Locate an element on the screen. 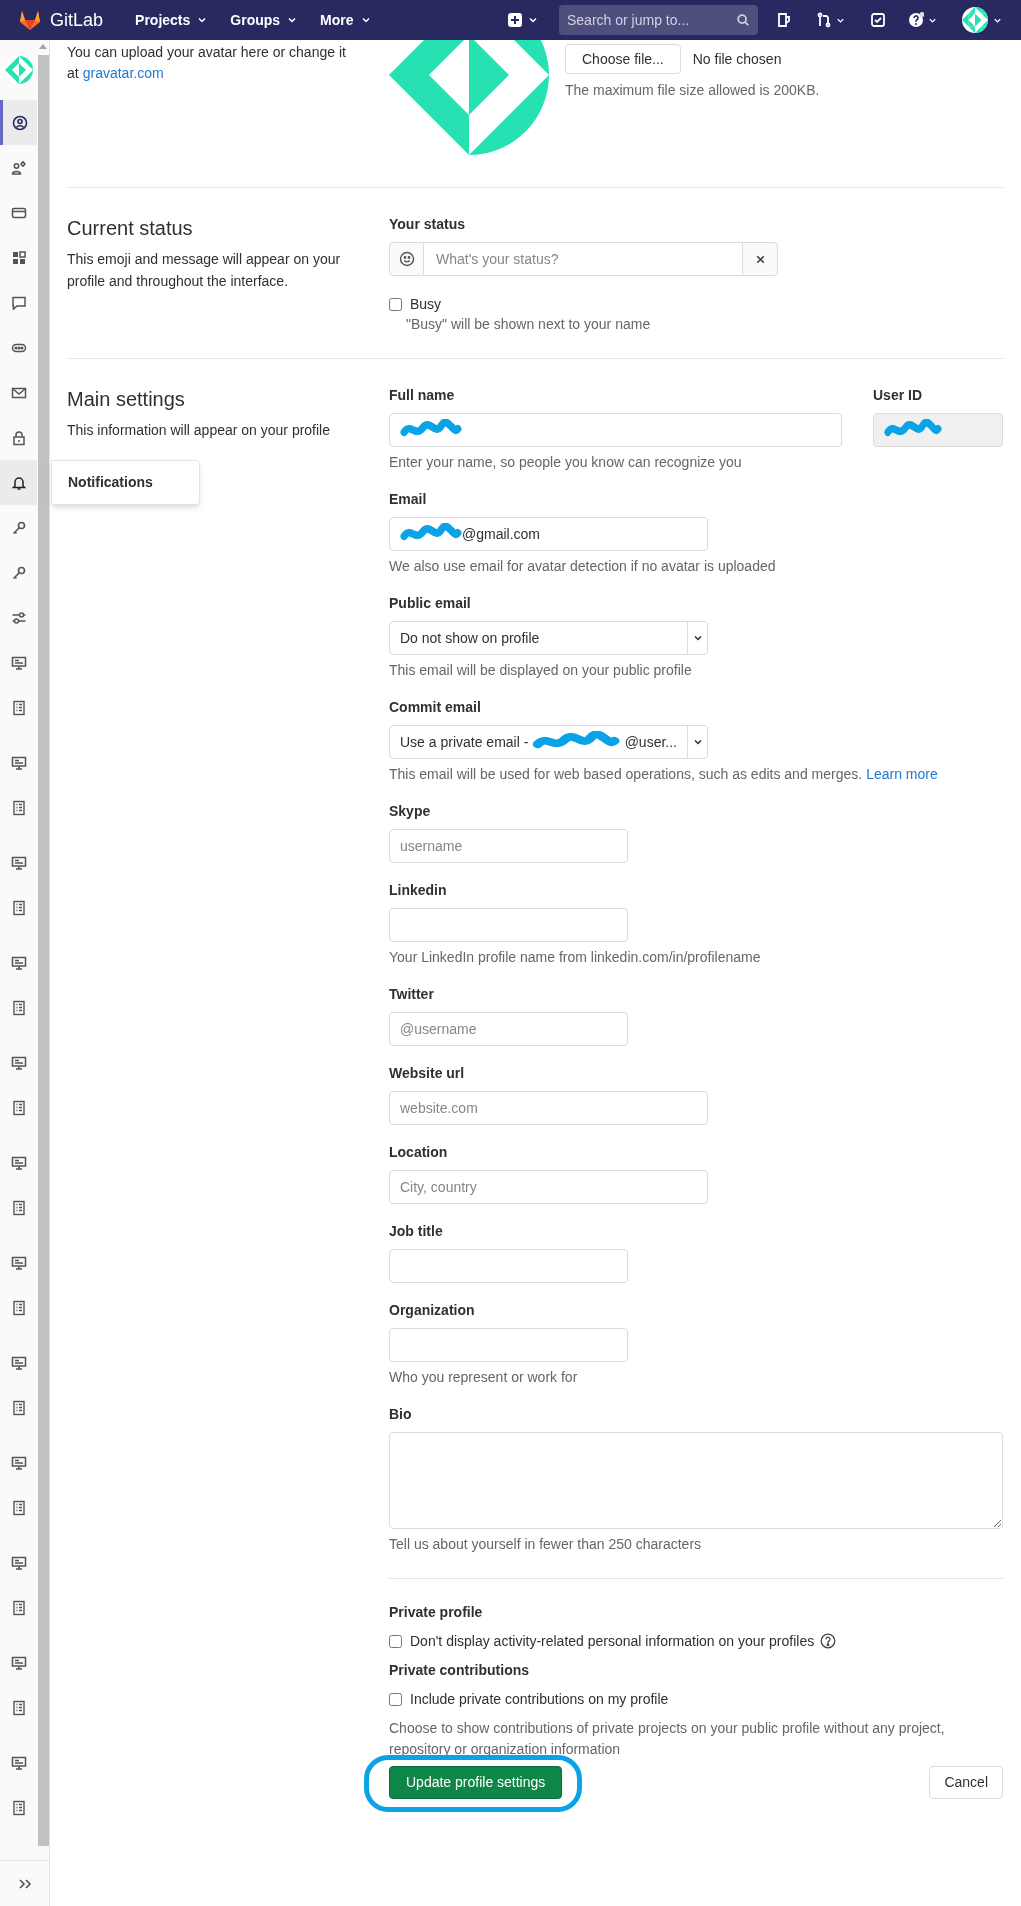  merge-request-icon is located at coordinates (824, 20).